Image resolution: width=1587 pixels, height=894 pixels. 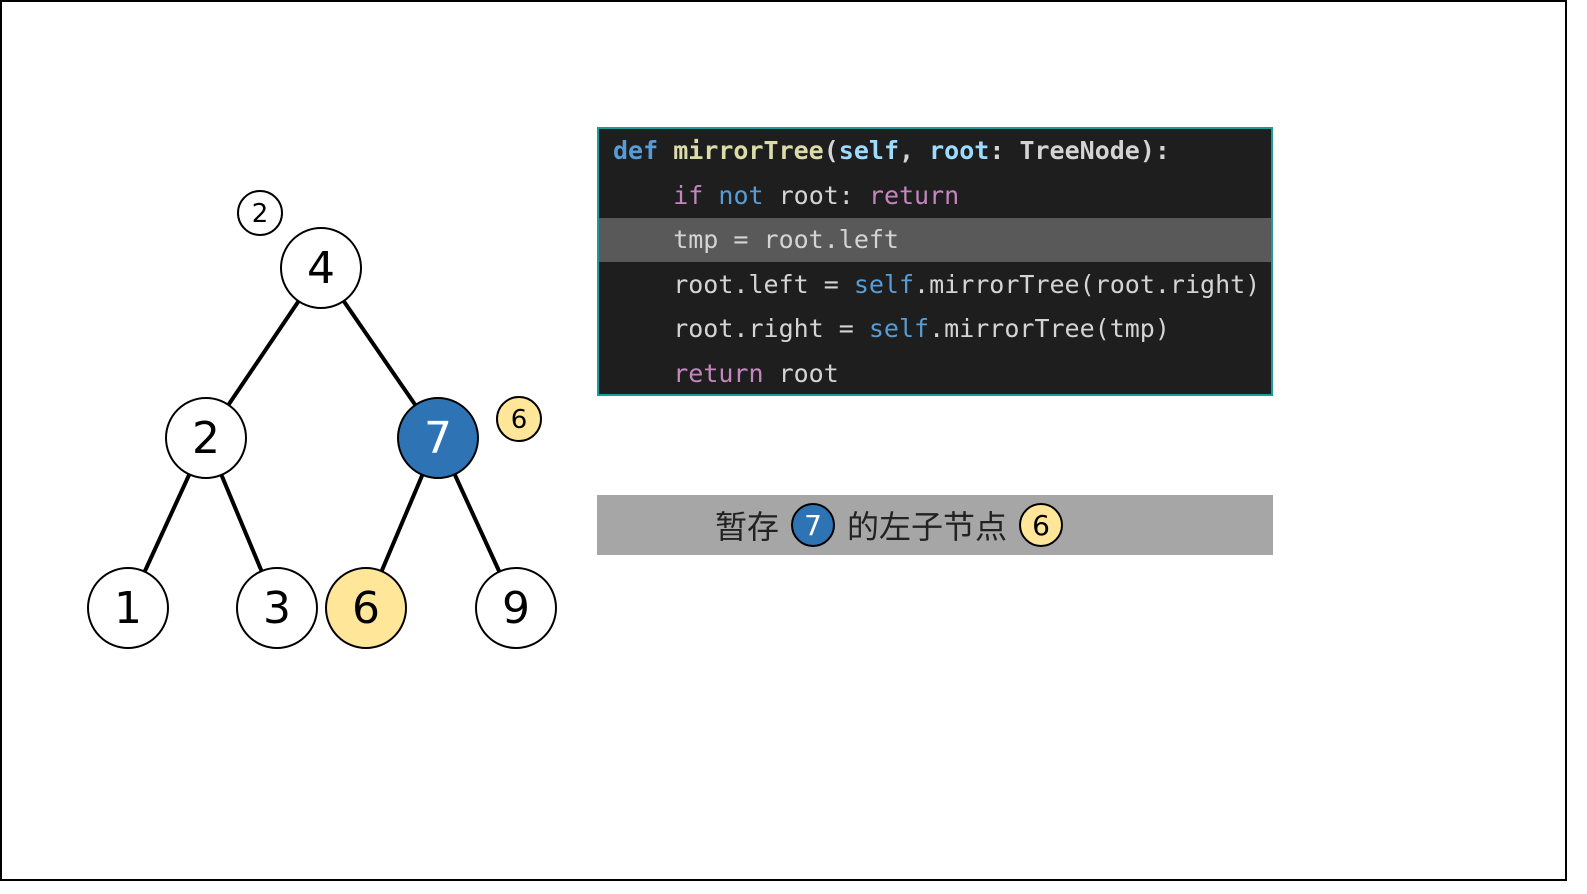 I want to click on badge-label: 6, so click(x=519, y=420).